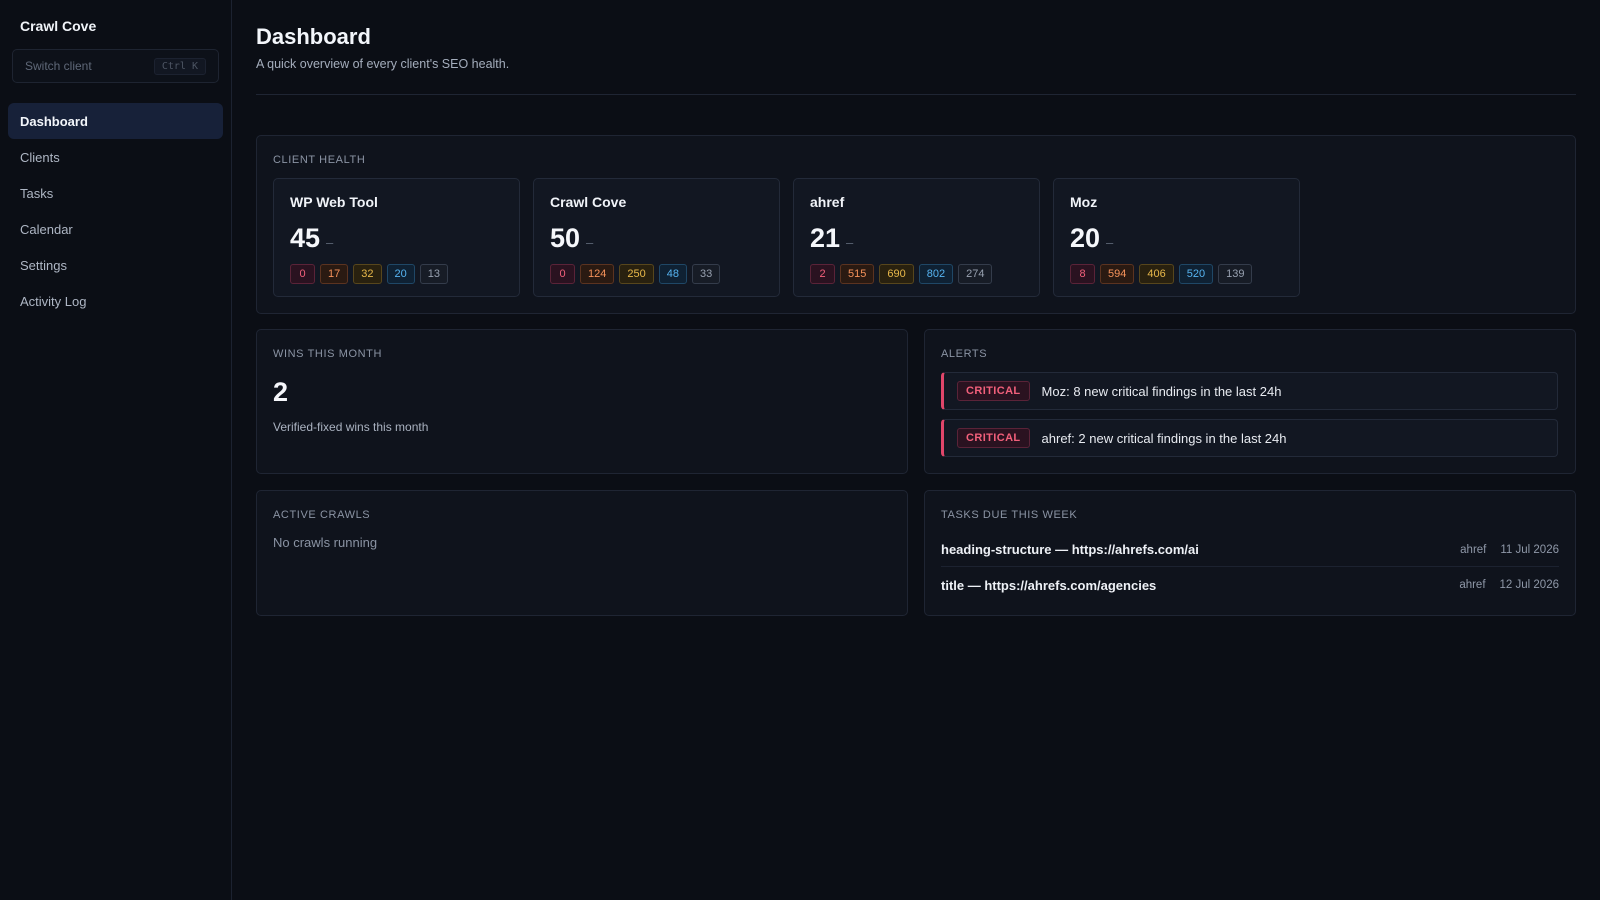  I want to click on client-card-ahref: ahref 21– 2 515 690 802 274, so click(916, 237).